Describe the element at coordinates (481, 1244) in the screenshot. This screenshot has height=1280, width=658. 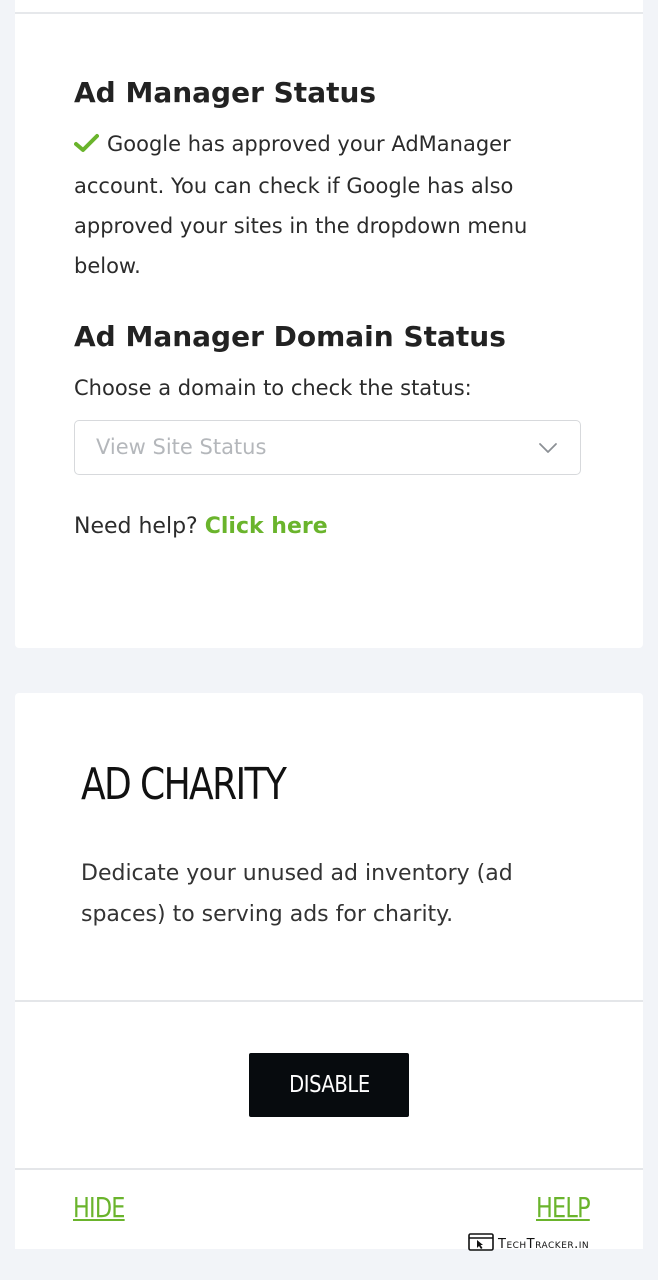
I see `browser-cursor-icon` at that location.